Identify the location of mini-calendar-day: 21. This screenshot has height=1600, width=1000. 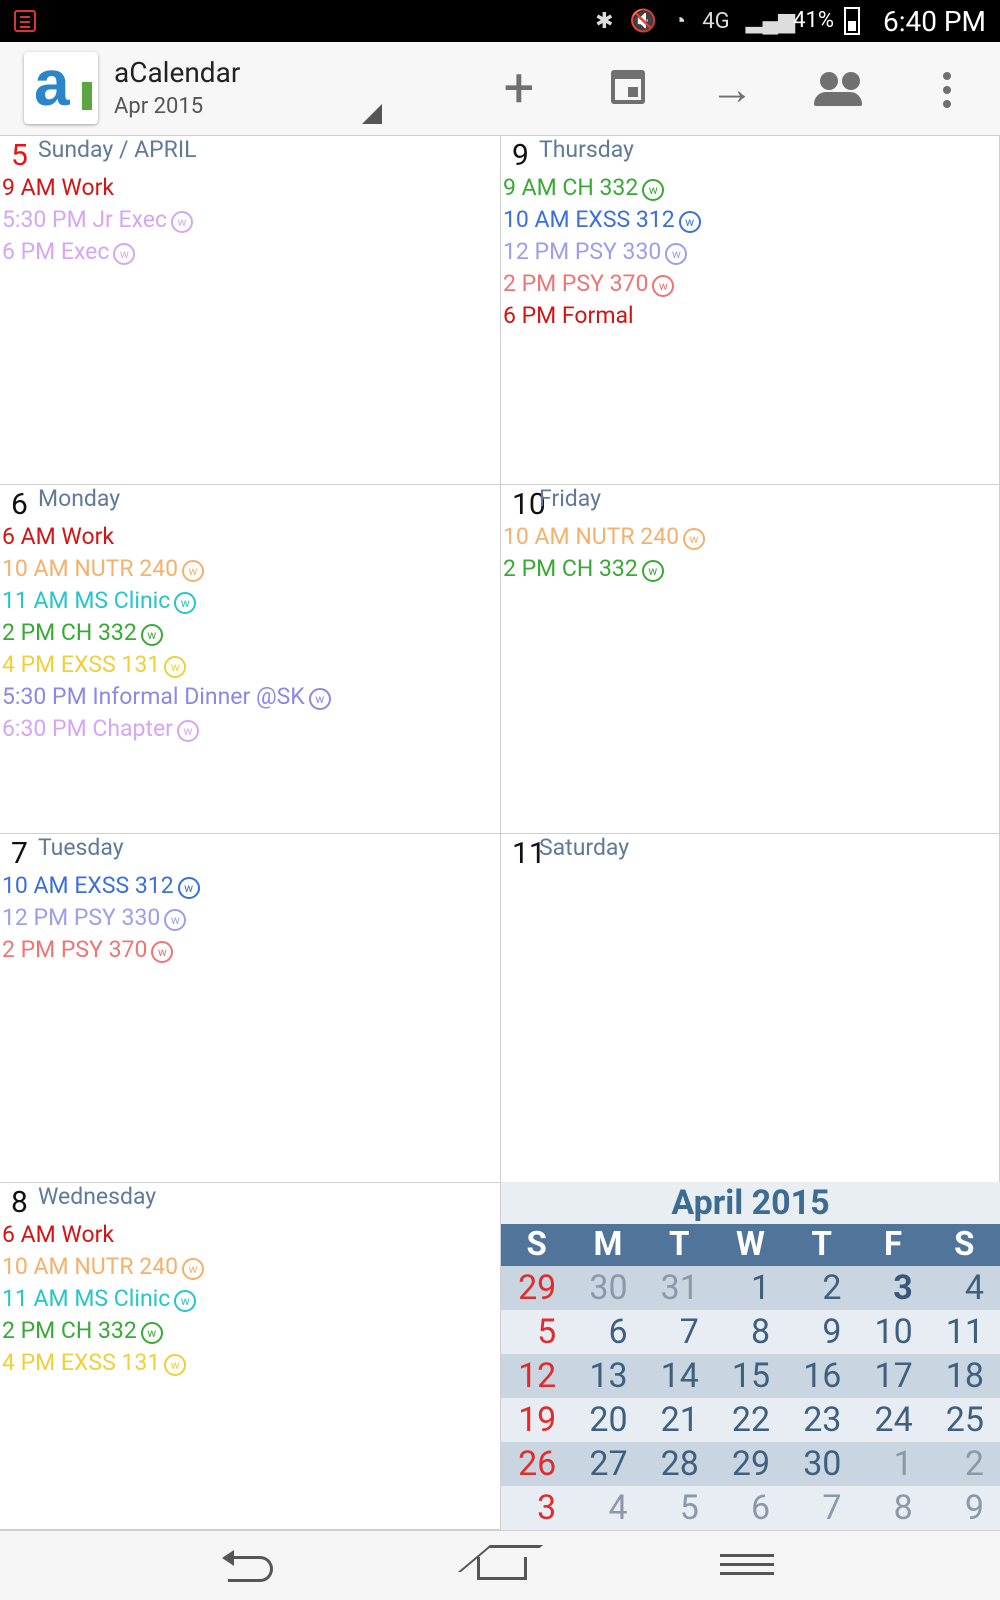
(679, 1420).